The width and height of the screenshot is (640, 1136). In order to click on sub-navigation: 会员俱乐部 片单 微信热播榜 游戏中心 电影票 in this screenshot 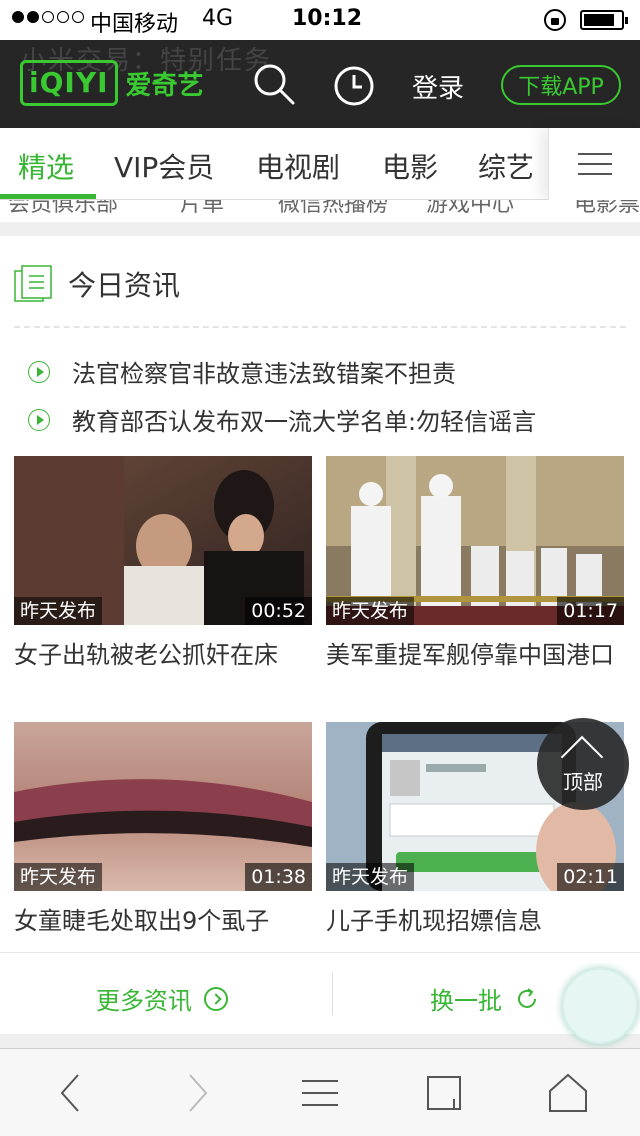, I will do `click(320, 211)`.